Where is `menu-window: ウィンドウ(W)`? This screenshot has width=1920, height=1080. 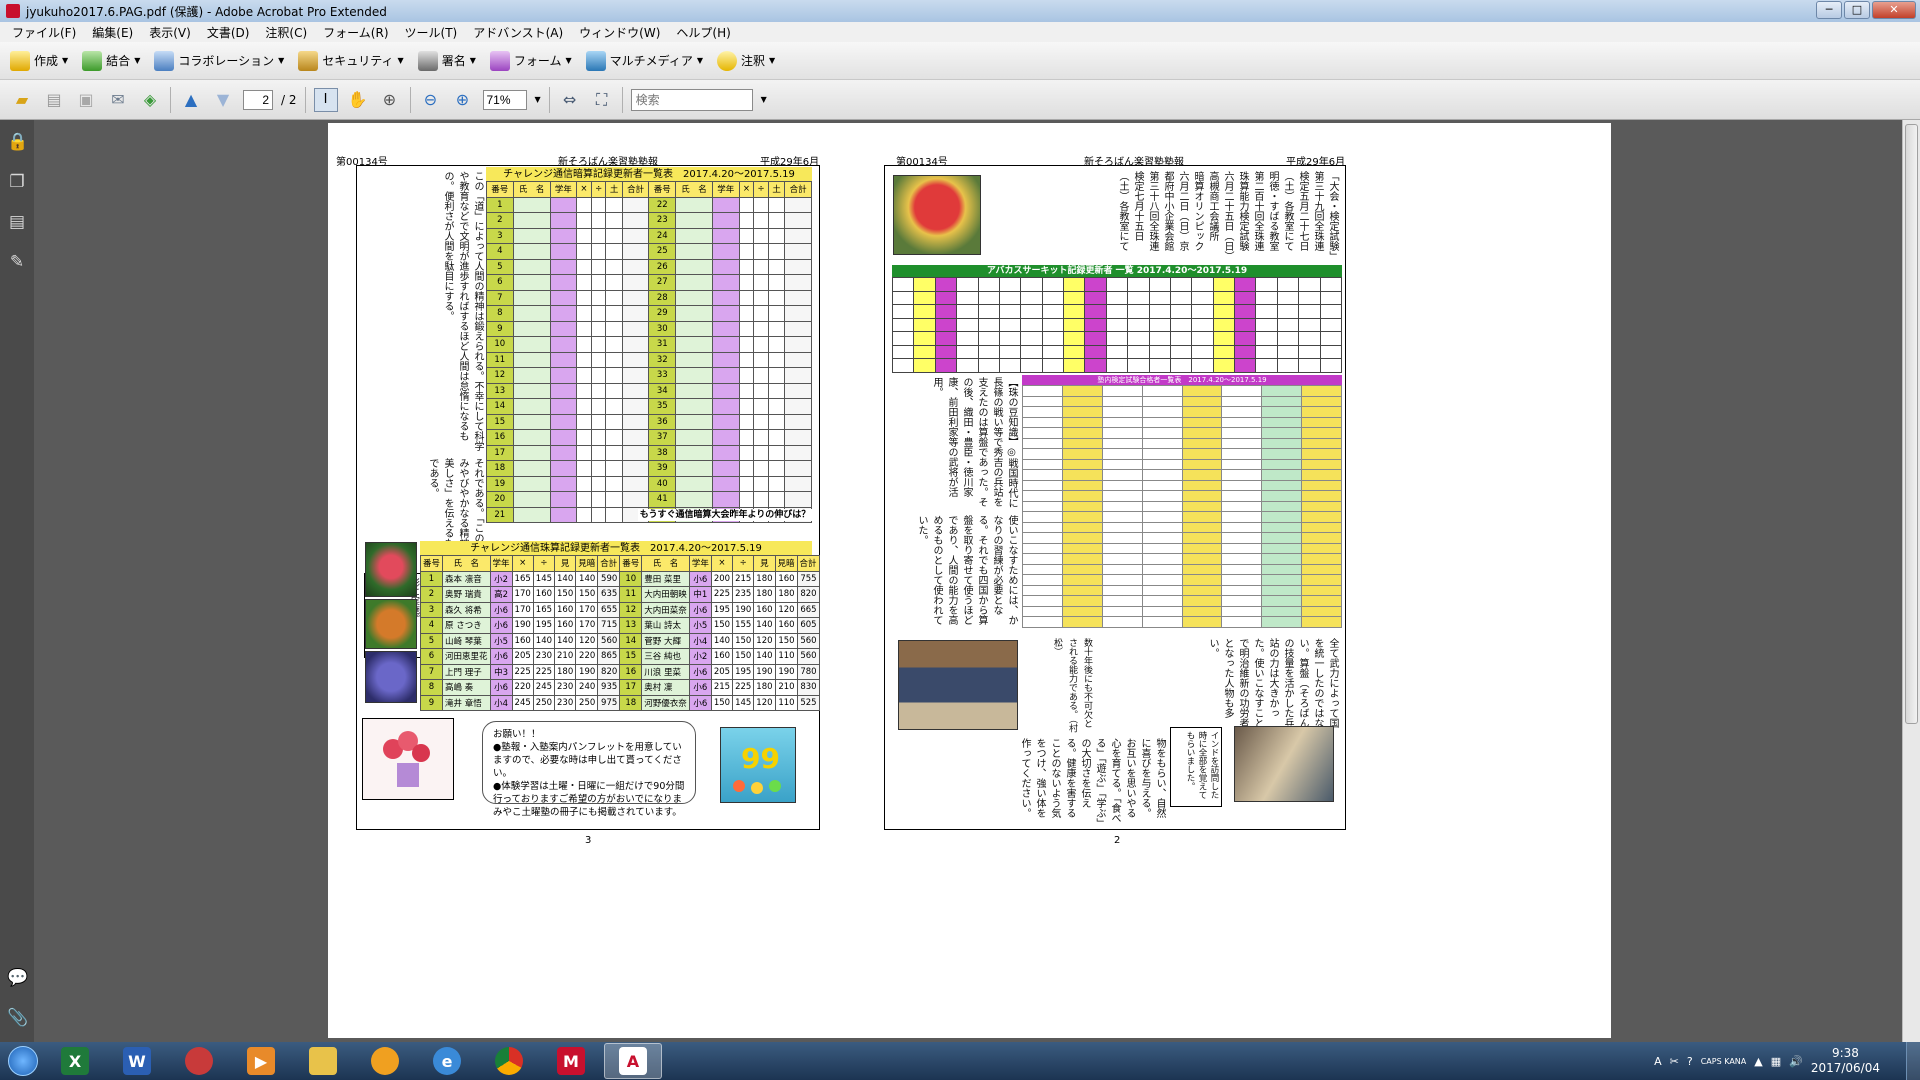 menu-window: ウィンドウ(W) is located at coordinates (619, 32).